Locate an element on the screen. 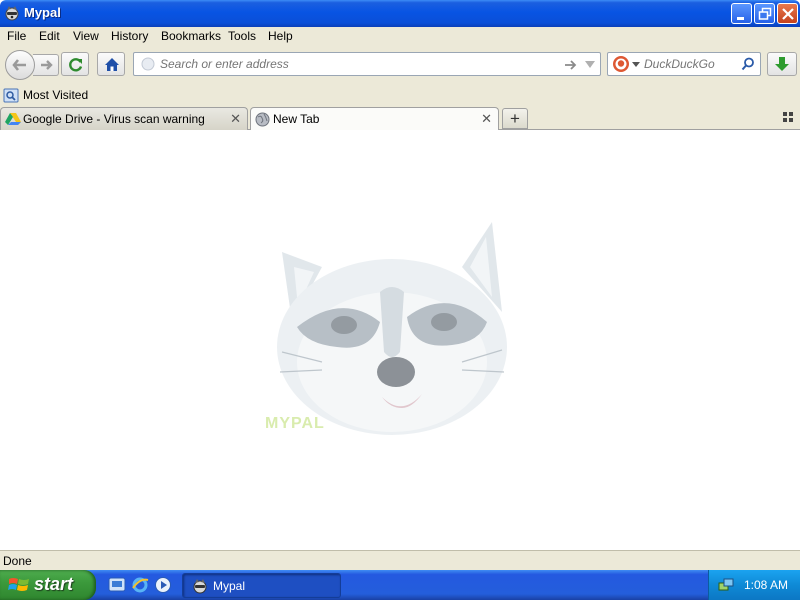  menu-view: View is located at coordinates (86, 36).